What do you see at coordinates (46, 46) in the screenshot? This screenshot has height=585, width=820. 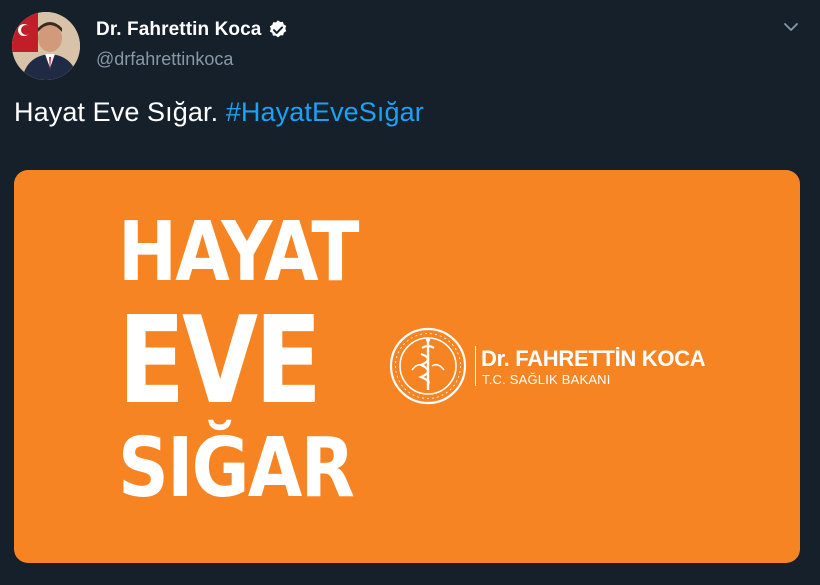 I see `avatar` at bounding box center [46, 46].